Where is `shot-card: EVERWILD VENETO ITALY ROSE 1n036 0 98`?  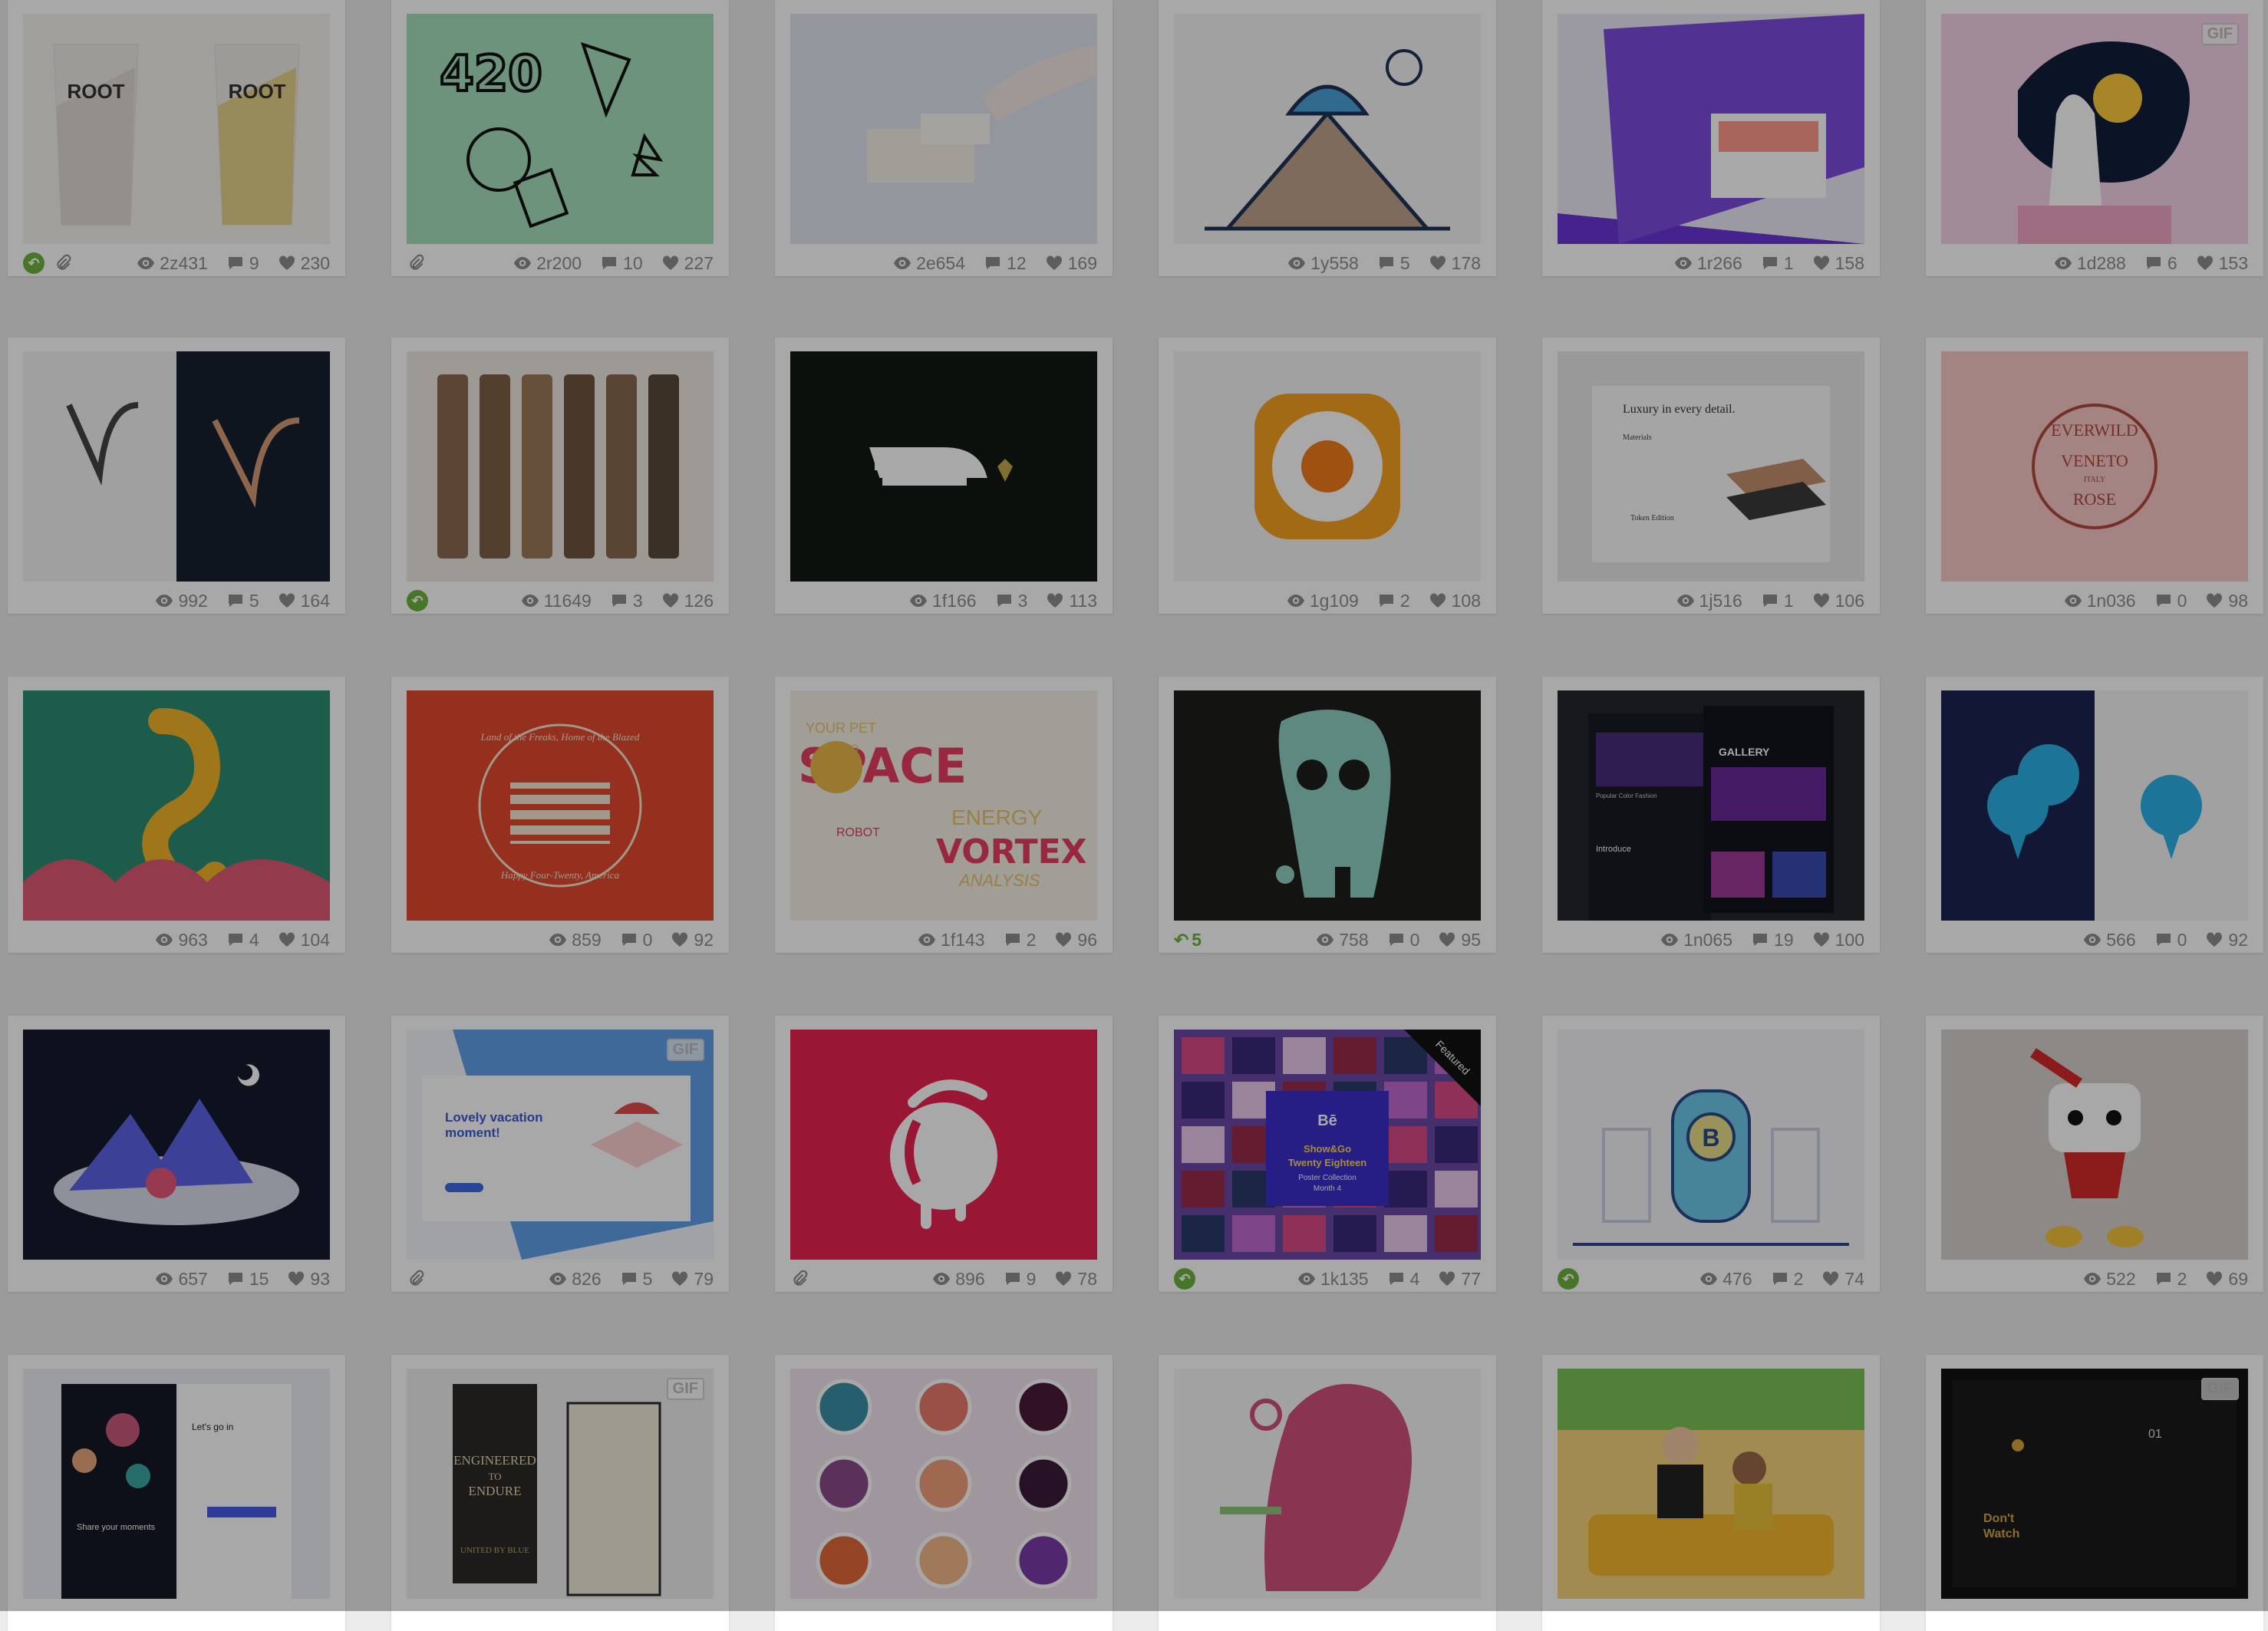 shot-card: EVERWILD VENETO ITALY ROSE 1n036 0 98 is located at coordinates (2094, 476).